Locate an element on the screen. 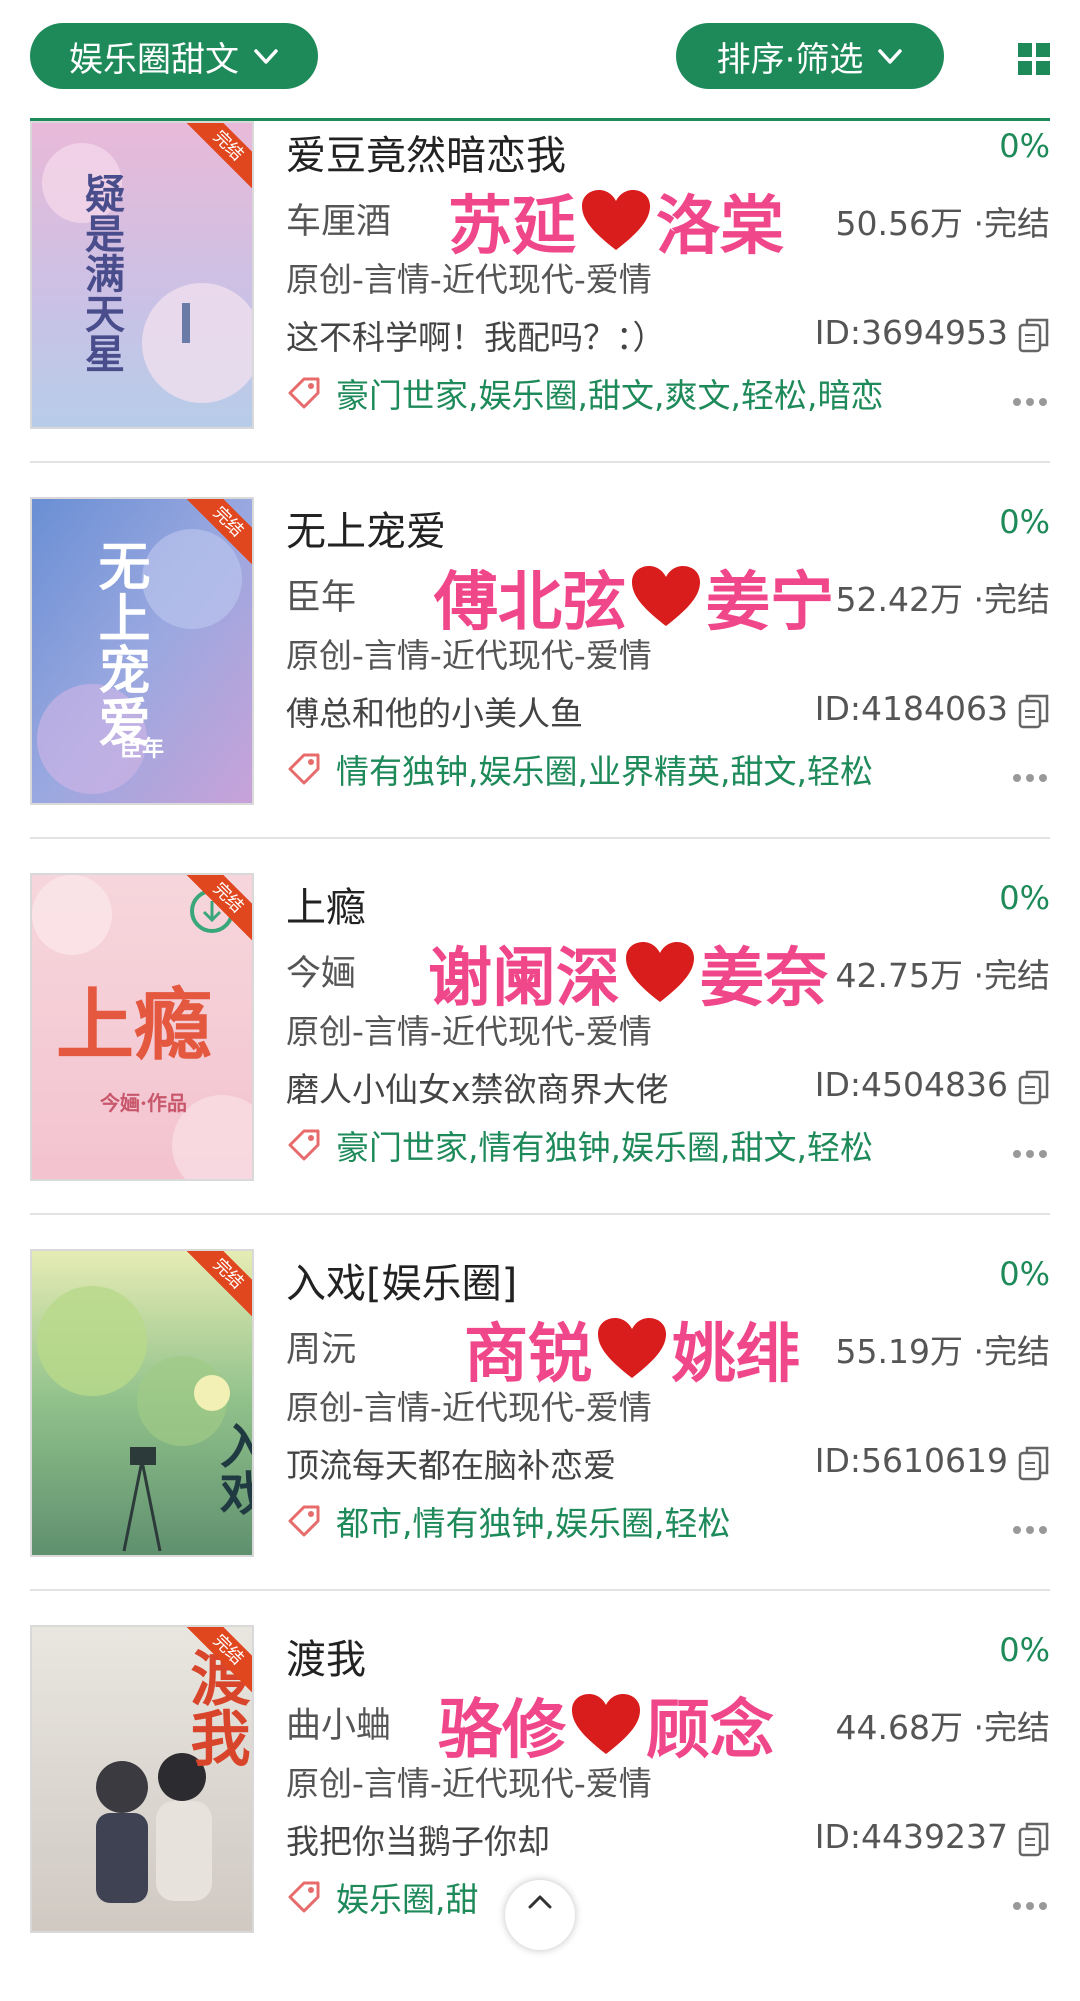 This screenshot has width=1080, height=2001. book-title: 入戏[娱乐圈] is located at coordinates (401, 1280).